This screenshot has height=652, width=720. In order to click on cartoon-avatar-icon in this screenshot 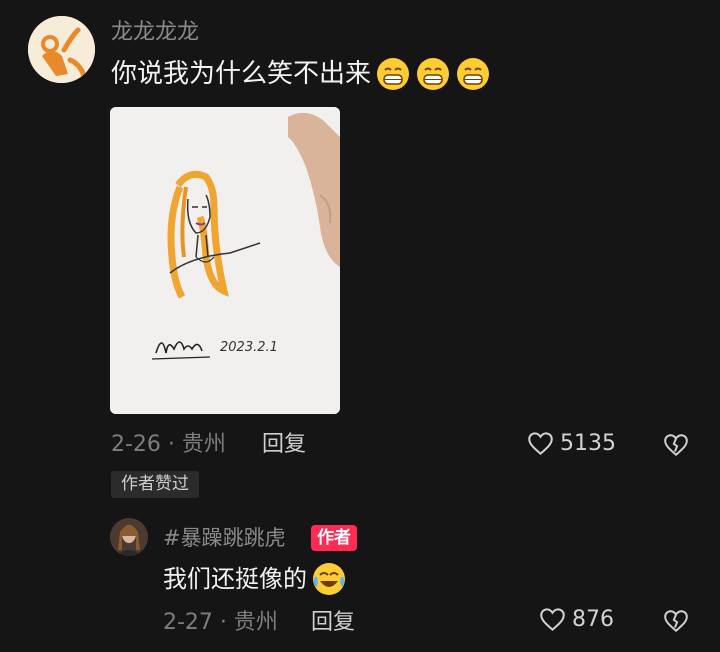, I will do `click(61, 49)`.